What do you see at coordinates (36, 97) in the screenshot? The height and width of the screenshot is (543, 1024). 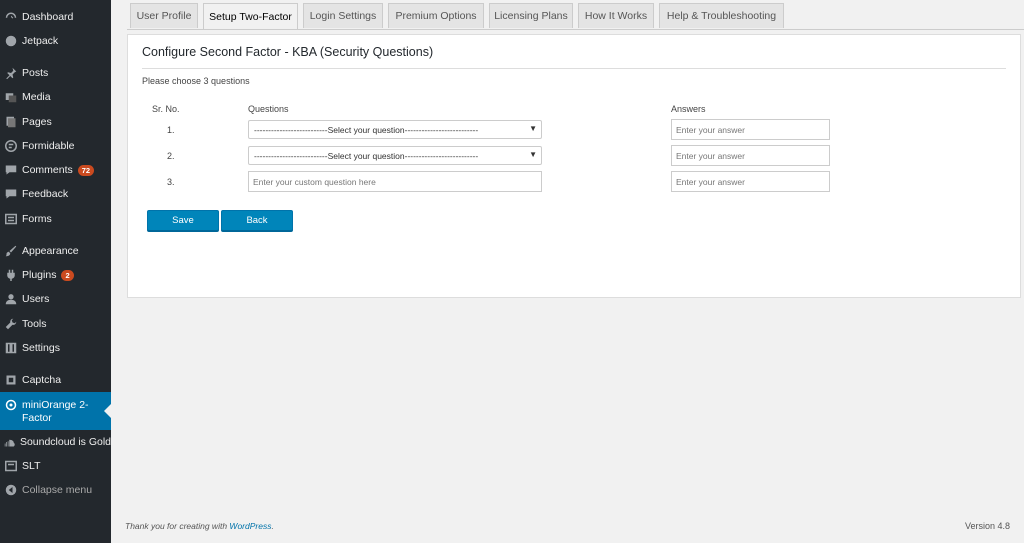 I see `sidebar-item-label: Media` at bounding box center [36, 97].